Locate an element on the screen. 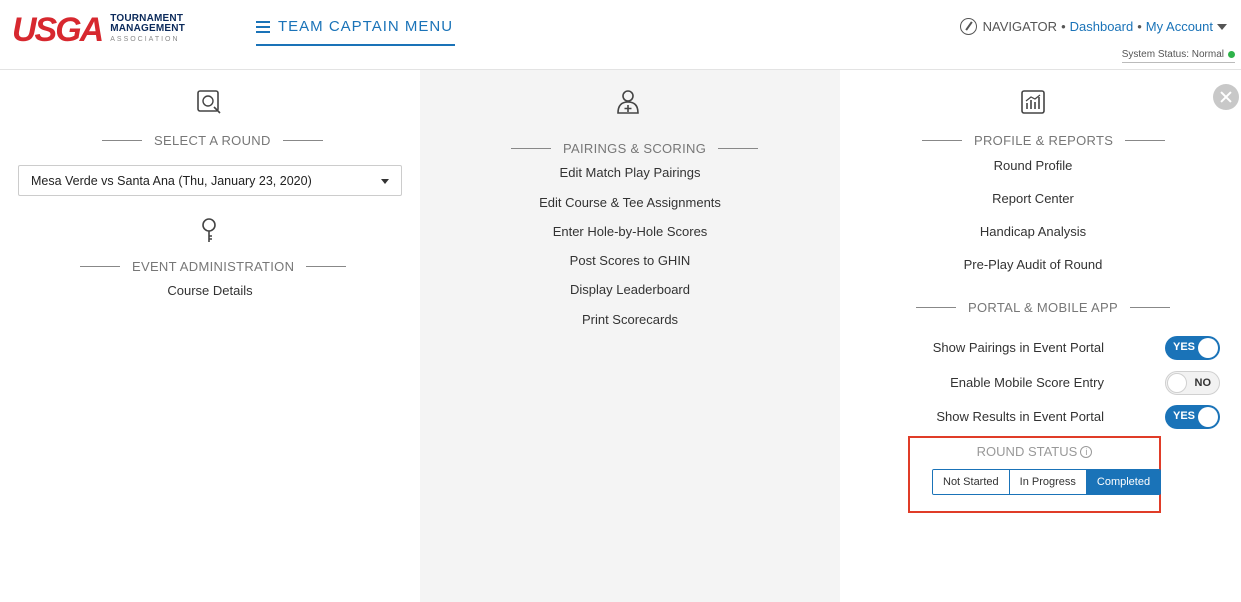 The width and height of the screenshot is (1241, 602). caret-down-icon is located at coordinates (1222, 26).